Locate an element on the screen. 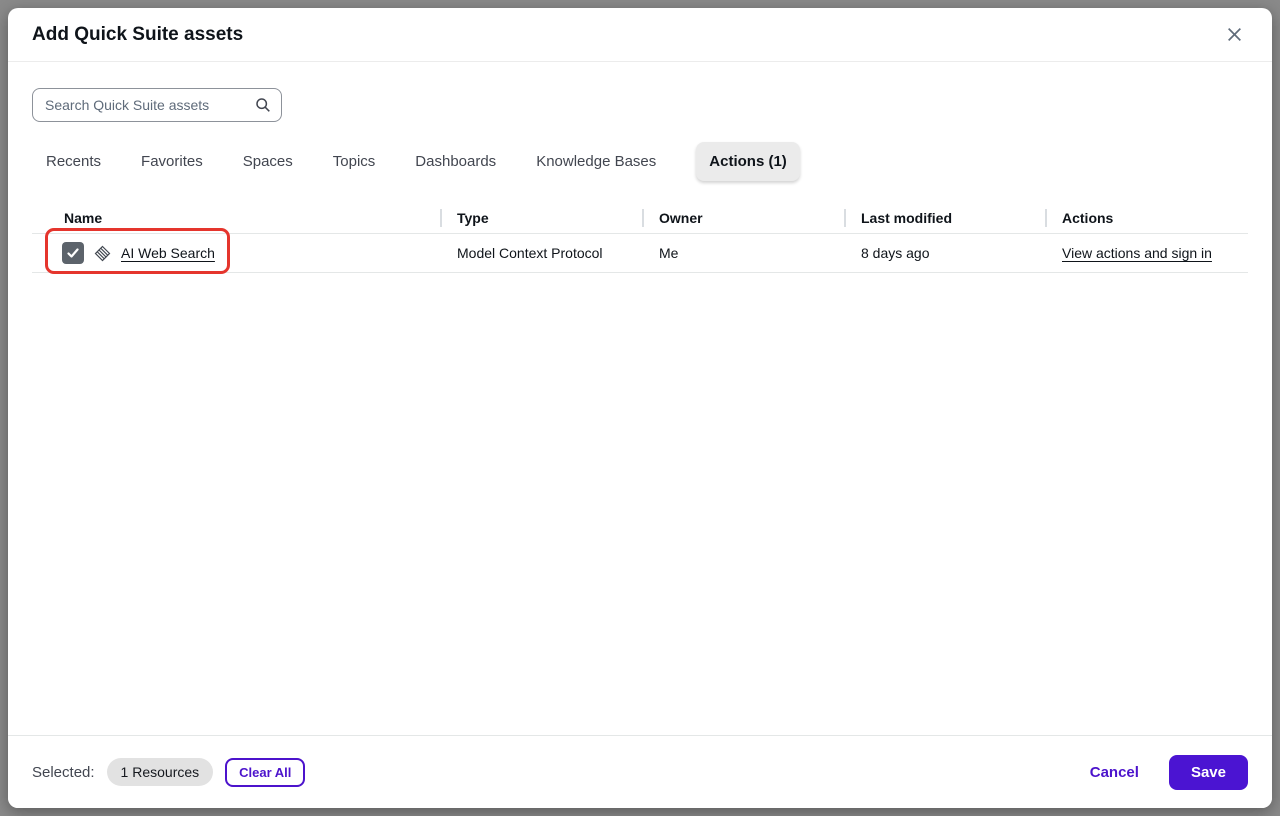 The height and width of the screenshot is (816, 1280). actions-cell: View actions and sign in is located at coordinates (1146, 253).